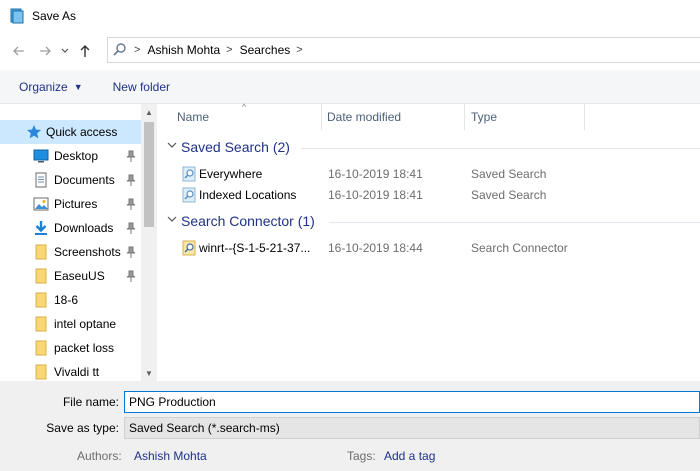 The height and width of the screenshot is (471, 700). Describe the element at coordinates (248, 221) in the screenshot. I see `group-header-search-connector: Search Connector (1)` at that location.